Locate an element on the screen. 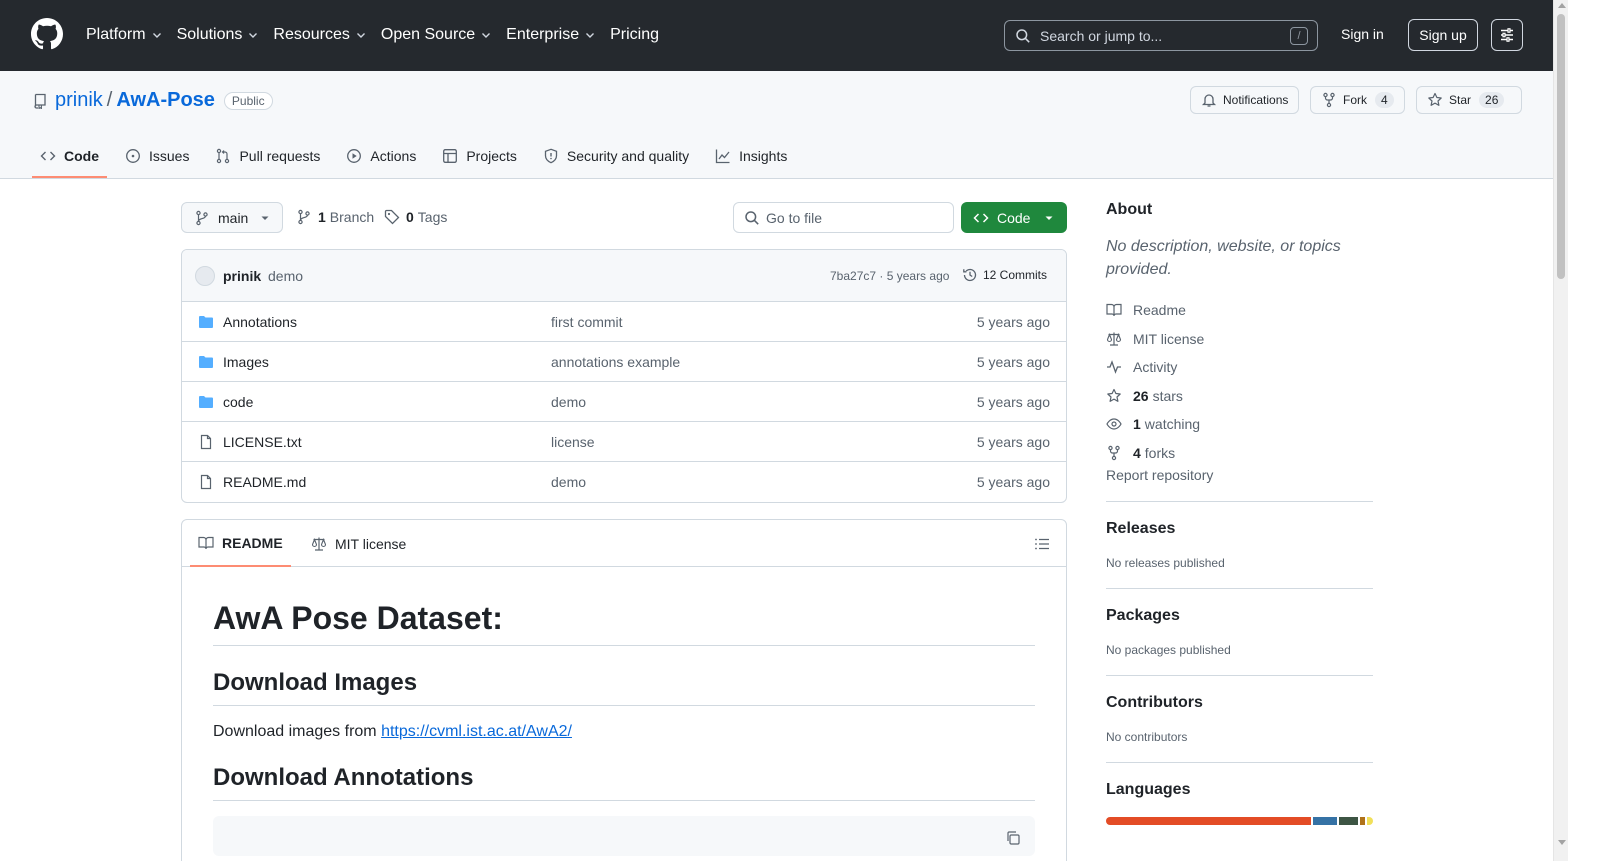 Image resolution: width=1600 pixels, height=861 pixels. tab-projects: Projects is located at coordinates (479, 156).